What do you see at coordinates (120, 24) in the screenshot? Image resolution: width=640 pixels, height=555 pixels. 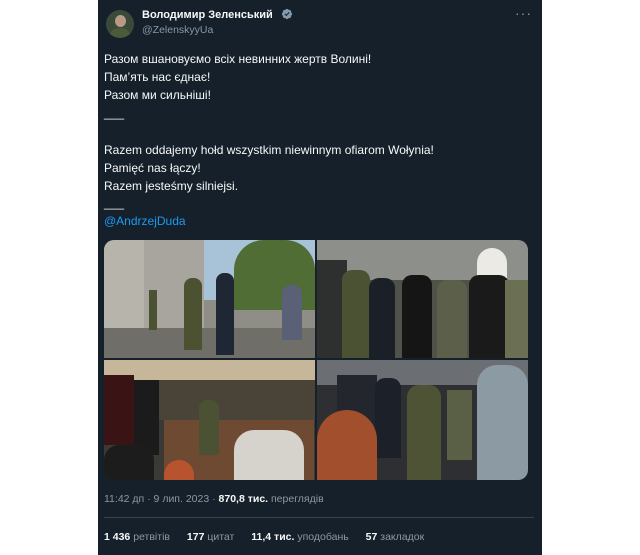 I see `avatar` at bounding box center [120, 24].